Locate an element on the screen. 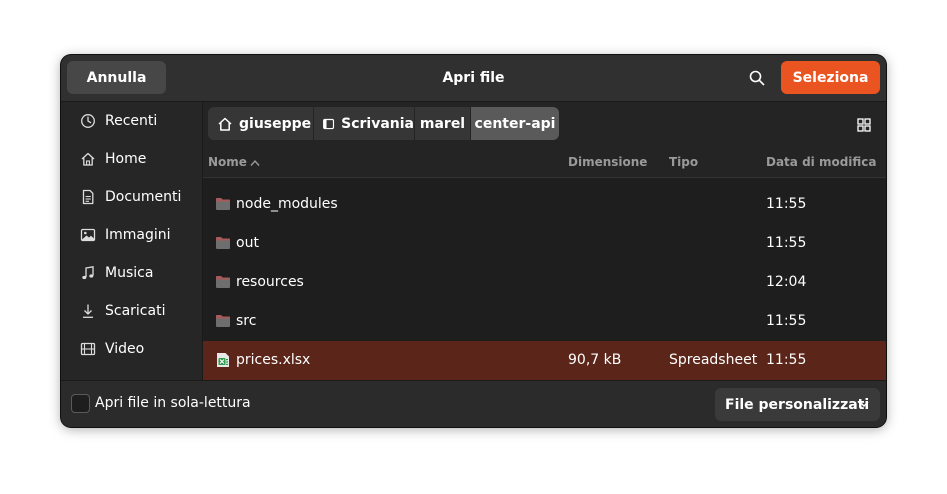 This screenshot has height=494, width=947. file-filter-dropdown: File personalizzati is located at coordinates (797, 404).